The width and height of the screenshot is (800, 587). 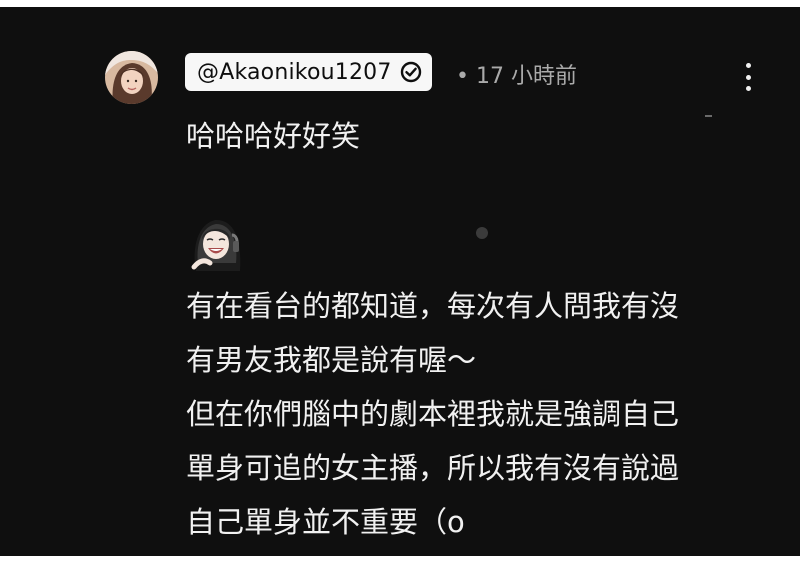 What do you see at coordinates (433, 306) in the screenshot?
I see `reply-line: 有在看台的都知道，每次有人問我有沒` at bounding box center [433, 306].